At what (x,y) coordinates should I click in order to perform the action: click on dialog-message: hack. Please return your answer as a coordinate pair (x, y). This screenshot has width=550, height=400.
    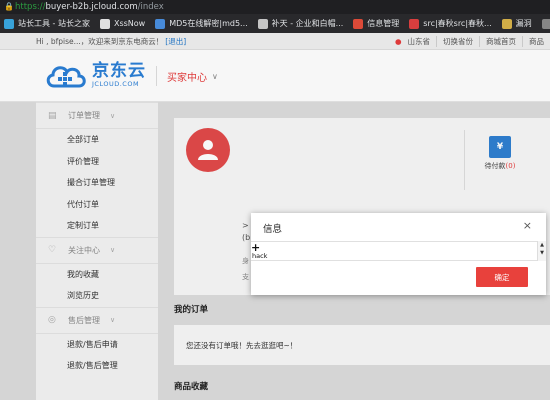
    Looking at the image, I should click on (260, 256).